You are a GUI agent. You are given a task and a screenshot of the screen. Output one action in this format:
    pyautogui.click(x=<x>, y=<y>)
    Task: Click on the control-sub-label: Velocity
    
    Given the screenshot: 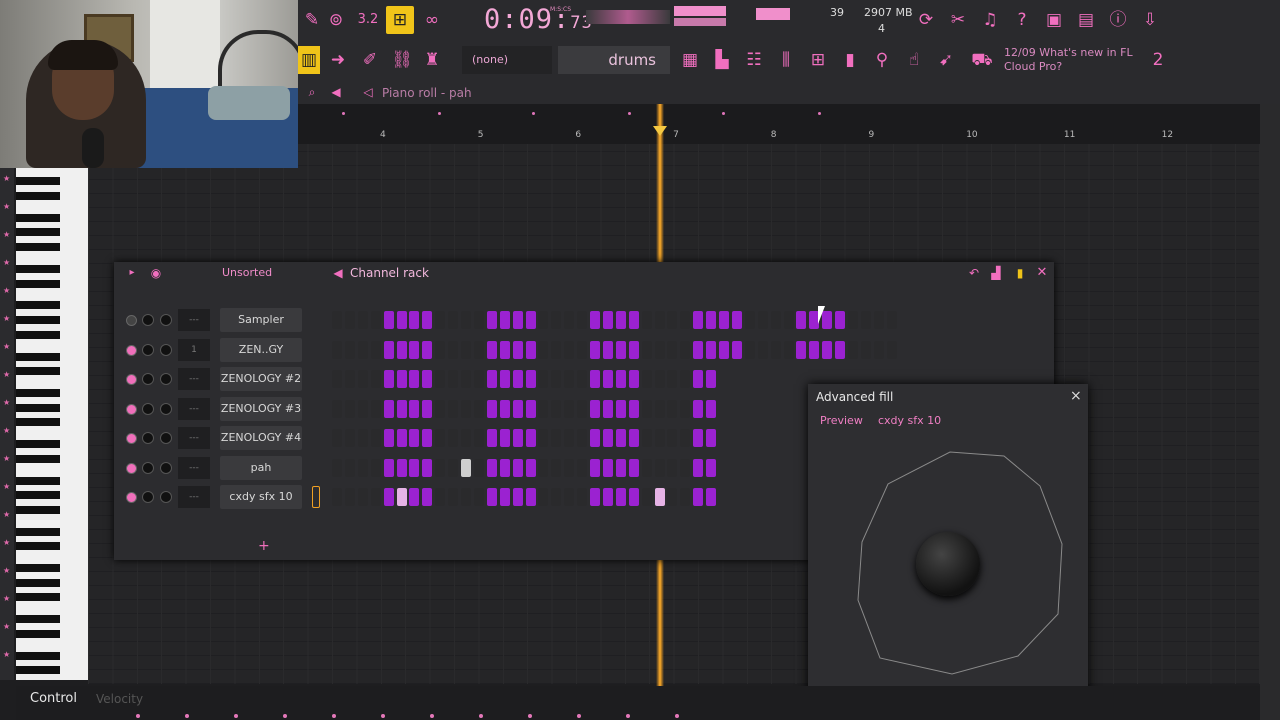 What is the action you would take?
    pyautogui.click(x=119, y=699)
    